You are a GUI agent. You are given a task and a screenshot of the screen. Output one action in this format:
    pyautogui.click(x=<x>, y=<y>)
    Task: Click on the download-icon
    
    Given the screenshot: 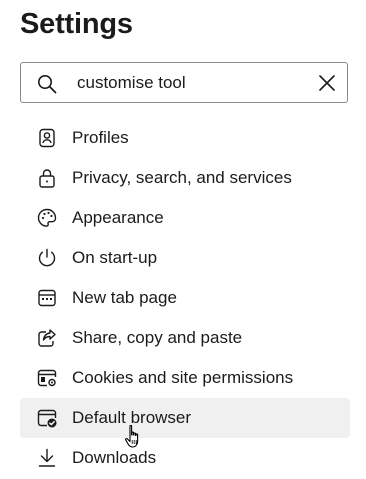 What is the action you would take?
    pyautogui.click(x=47, y=458)
    